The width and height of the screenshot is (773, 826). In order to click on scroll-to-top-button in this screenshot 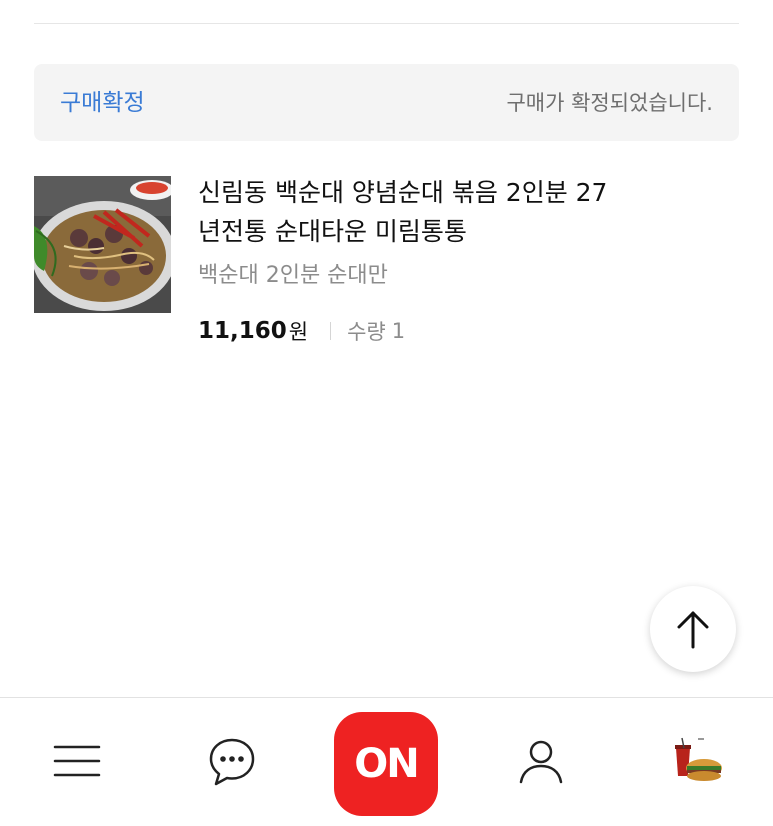, I will do `click(693, 629)`.